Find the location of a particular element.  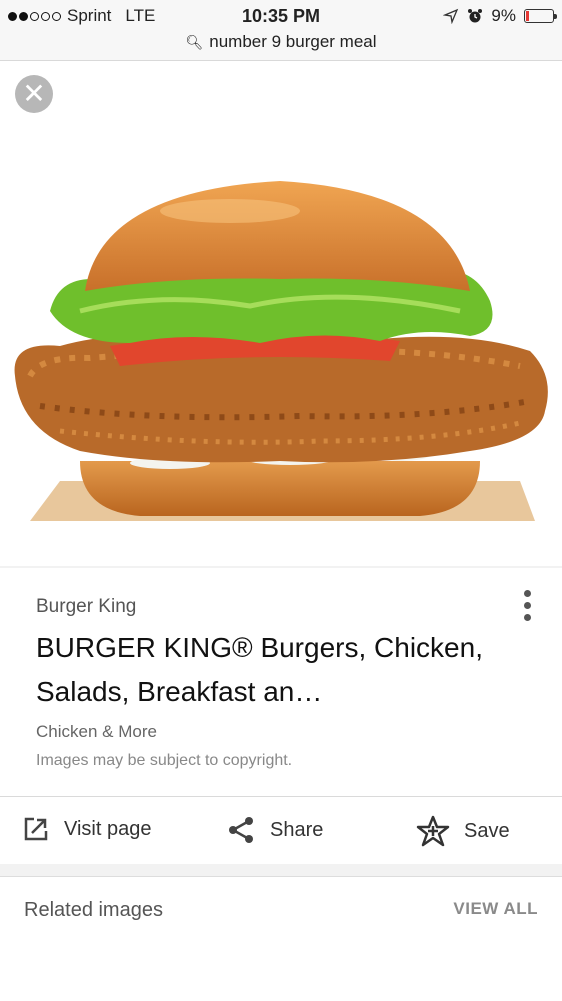

url-text: number 9 burger meal is located at coordinates (293, 41).